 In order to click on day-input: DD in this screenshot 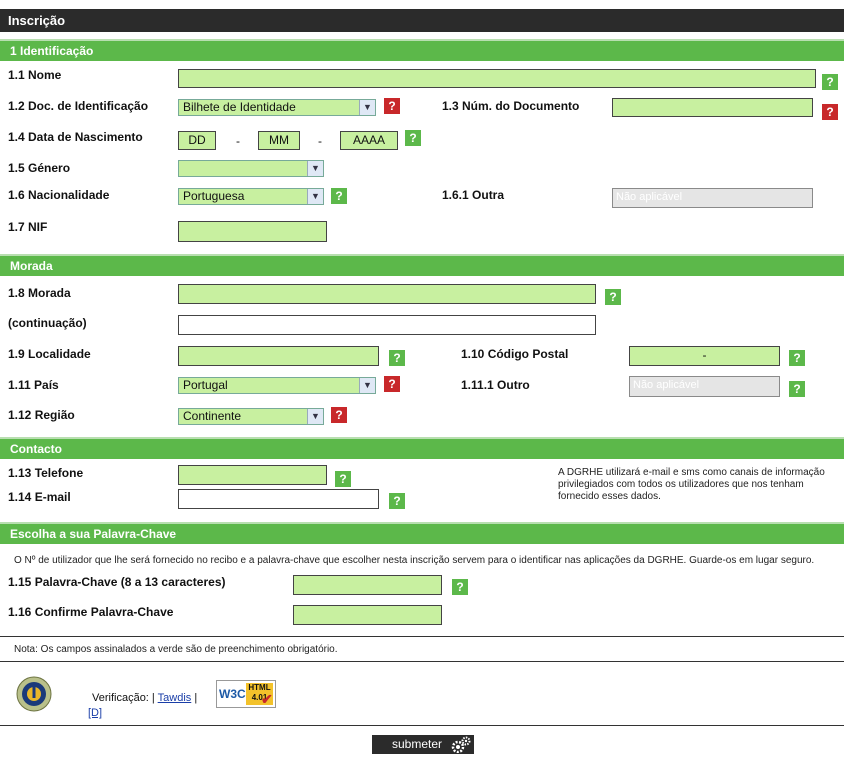, I will do `click(197, 140)`.